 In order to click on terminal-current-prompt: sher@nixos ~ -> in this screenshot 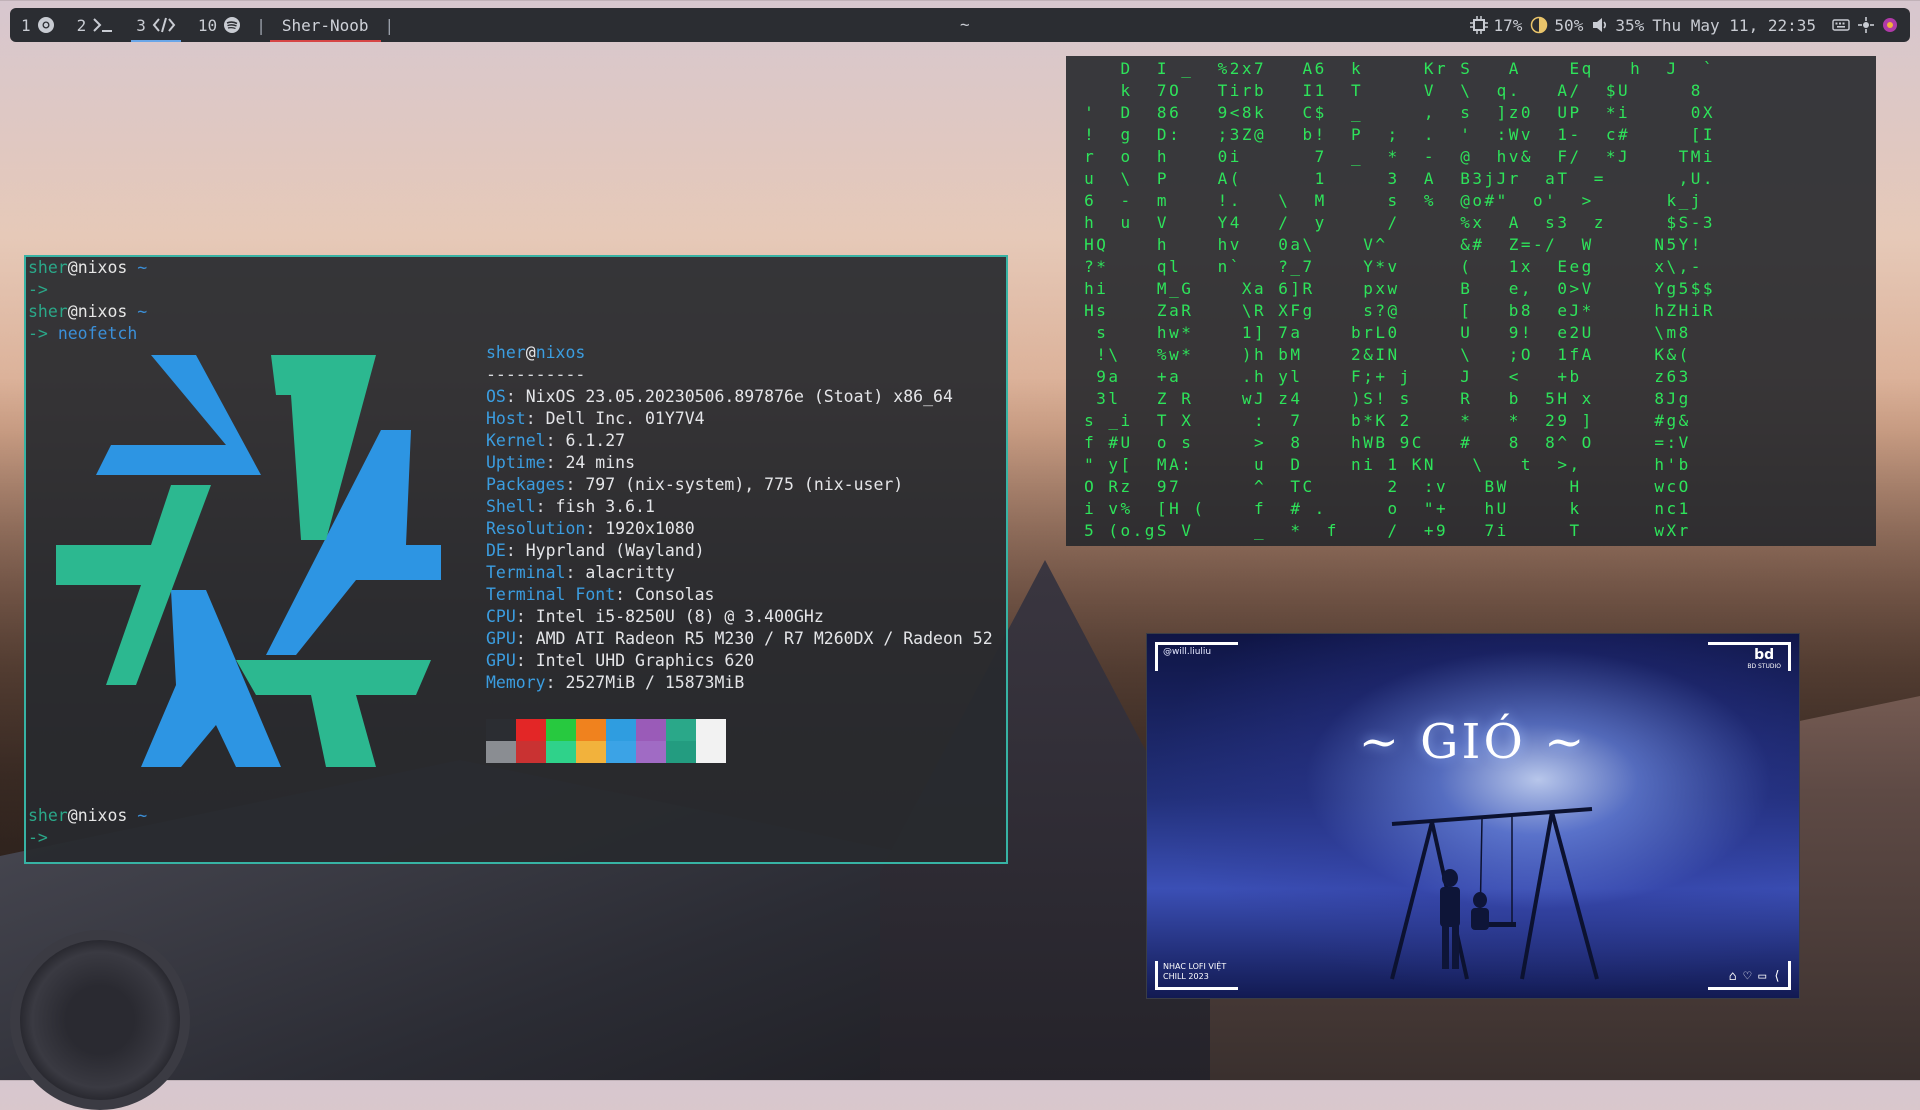, I will do `click(87, 827)`.